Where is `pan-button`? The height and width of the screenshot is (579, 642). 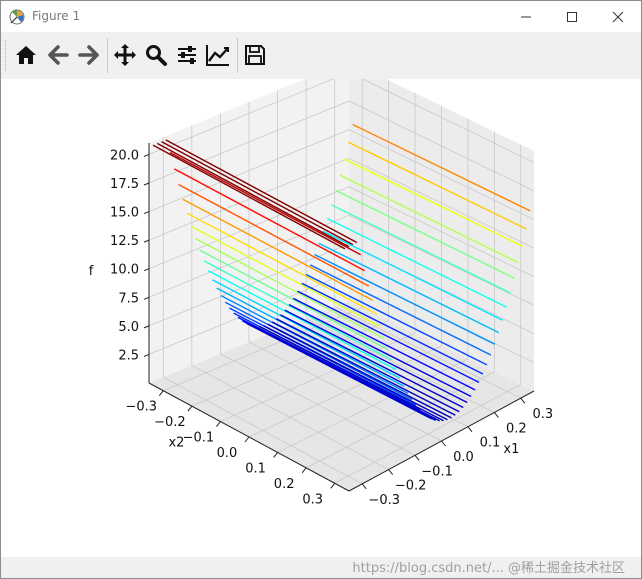 pan-button is located at coordinates (125, 55).